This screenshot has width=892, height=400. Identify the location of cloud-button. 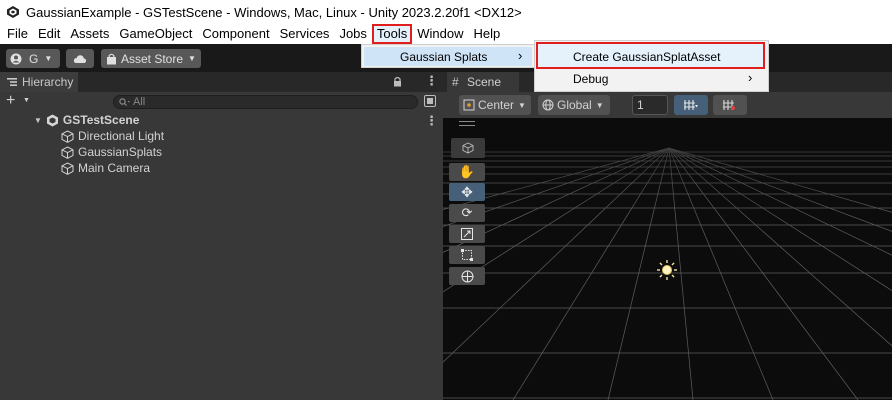
(80, 58).